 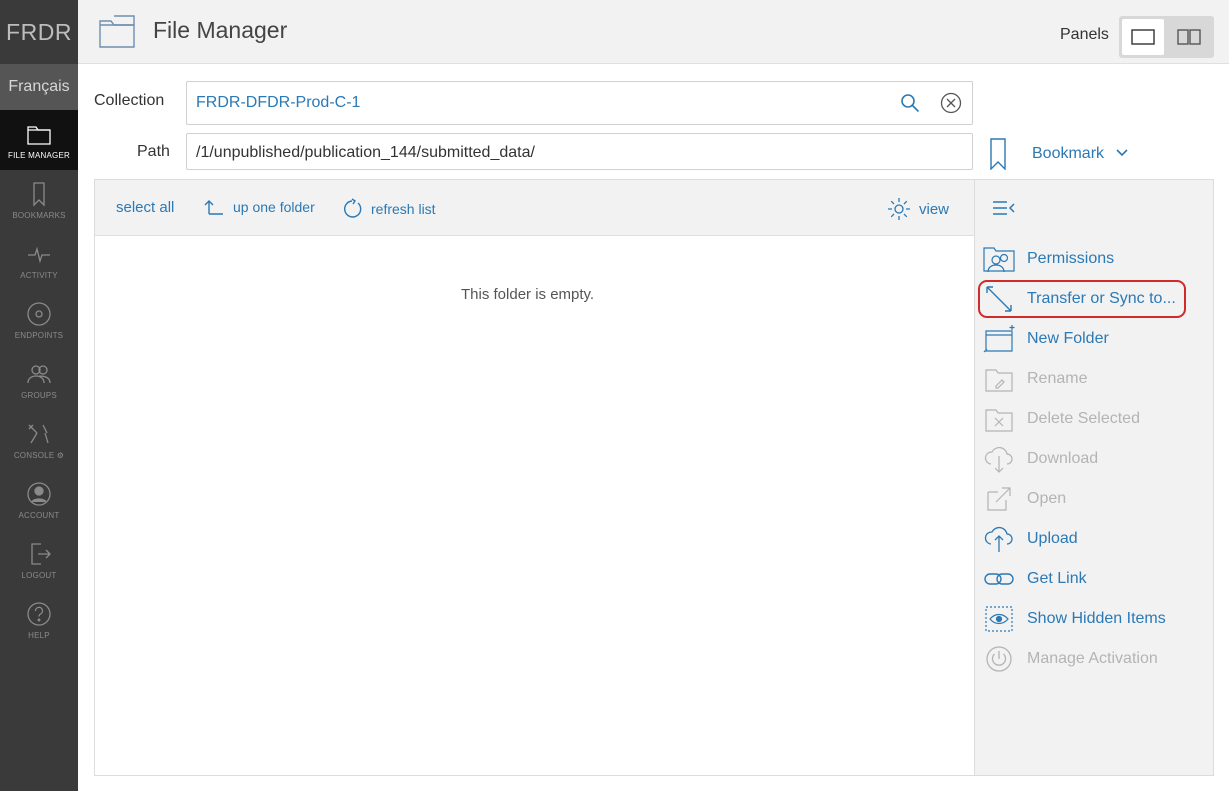 I want to click on command-label: Open, so click(x=1047, y=498).